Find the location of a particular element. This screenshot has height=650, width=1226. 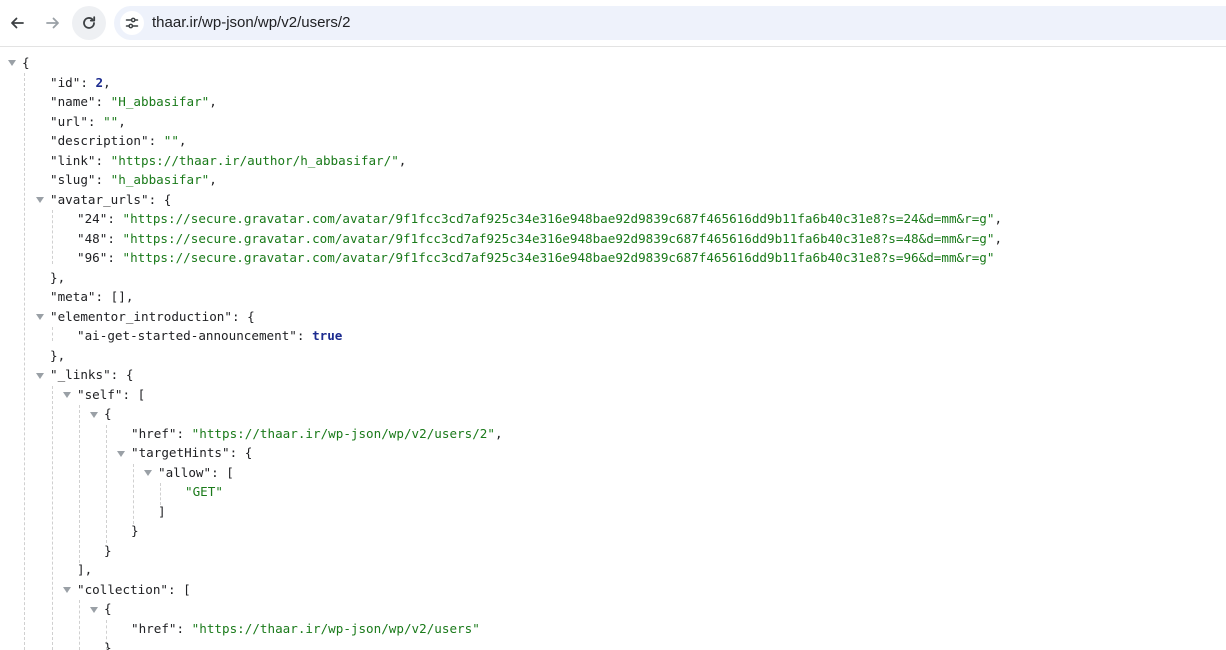

tune-icon is located at coordinates (132, 23).